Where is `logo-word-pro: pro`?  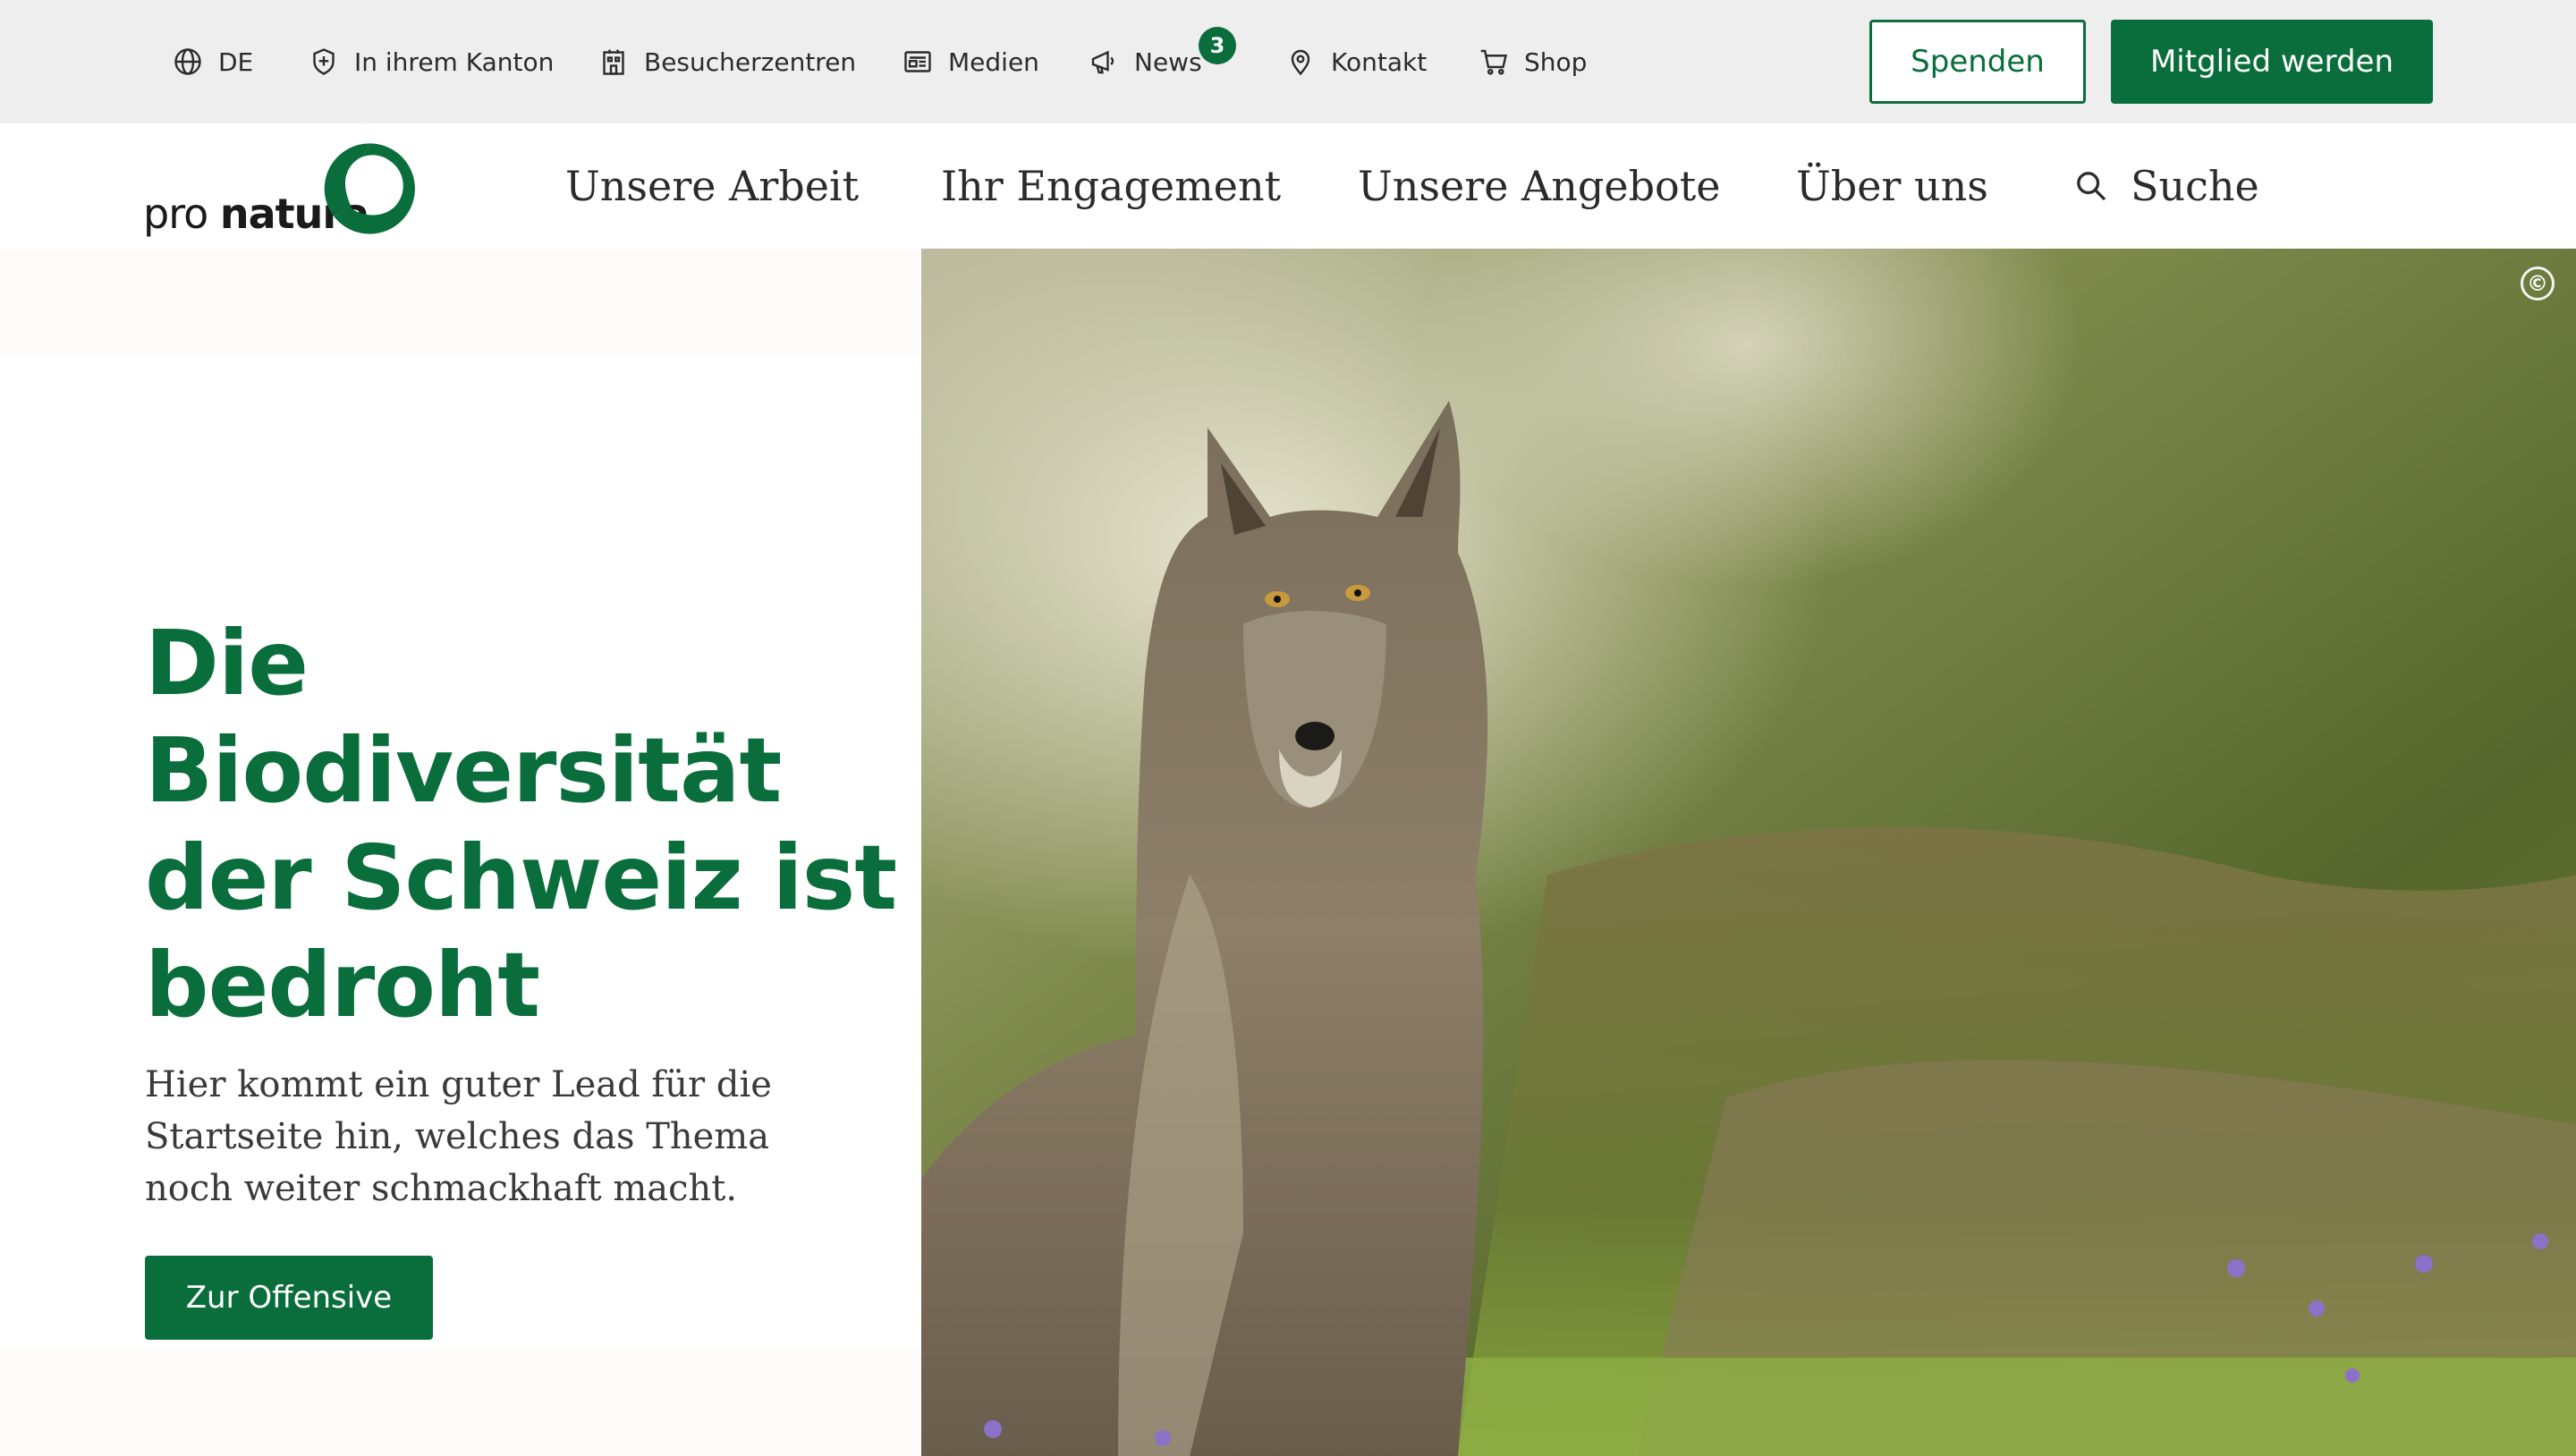
logo-word-pro: pro is located at coordinates (175, 214).